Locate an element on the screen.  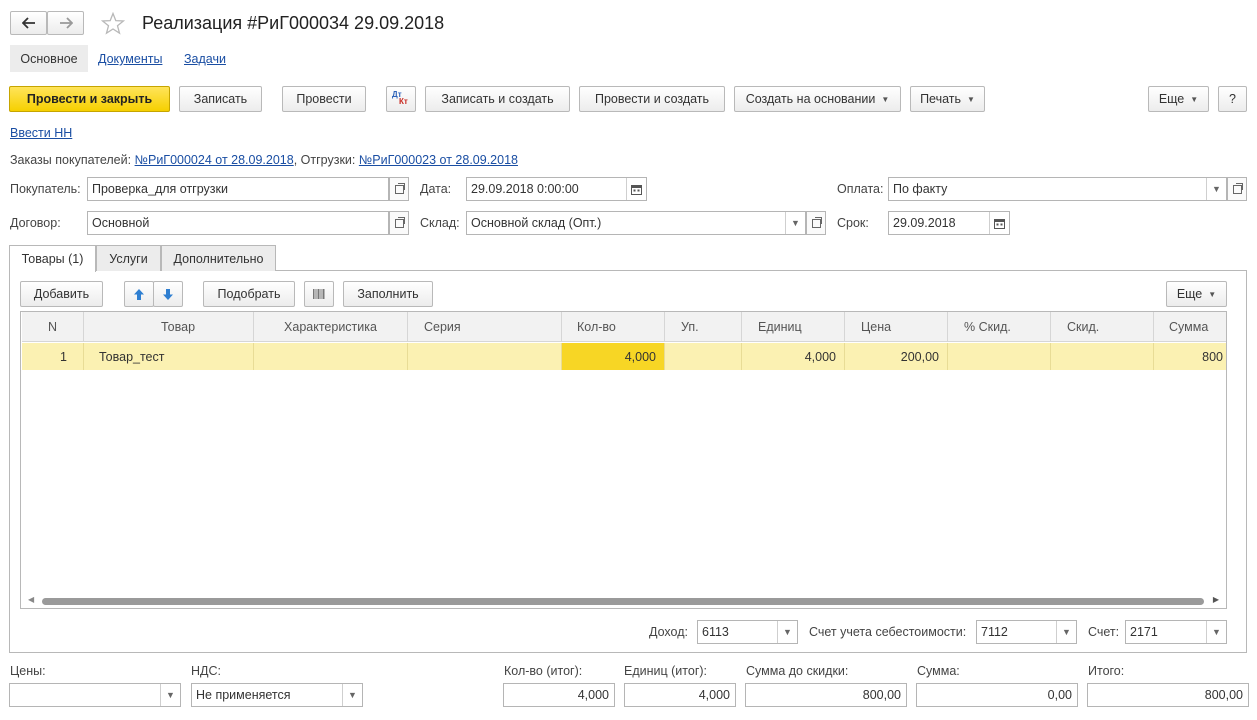
add-row-button: Добавить is located at coordinates (61, 294).